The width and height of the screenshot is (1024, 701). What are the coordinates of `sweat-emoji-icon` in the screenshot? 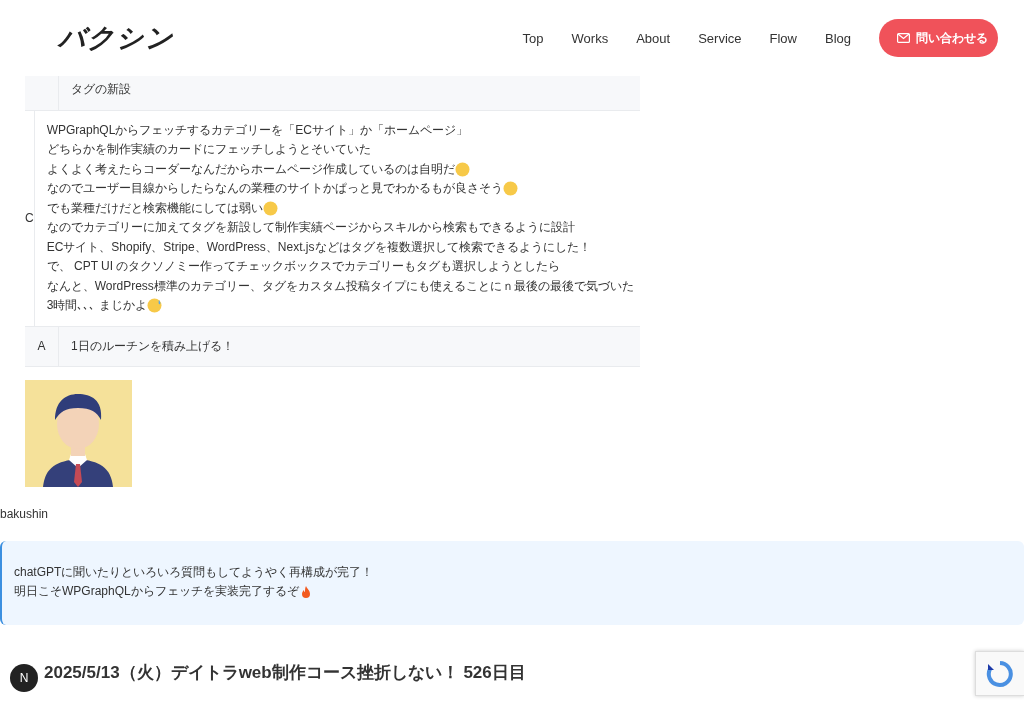 It's located at (154, 306).